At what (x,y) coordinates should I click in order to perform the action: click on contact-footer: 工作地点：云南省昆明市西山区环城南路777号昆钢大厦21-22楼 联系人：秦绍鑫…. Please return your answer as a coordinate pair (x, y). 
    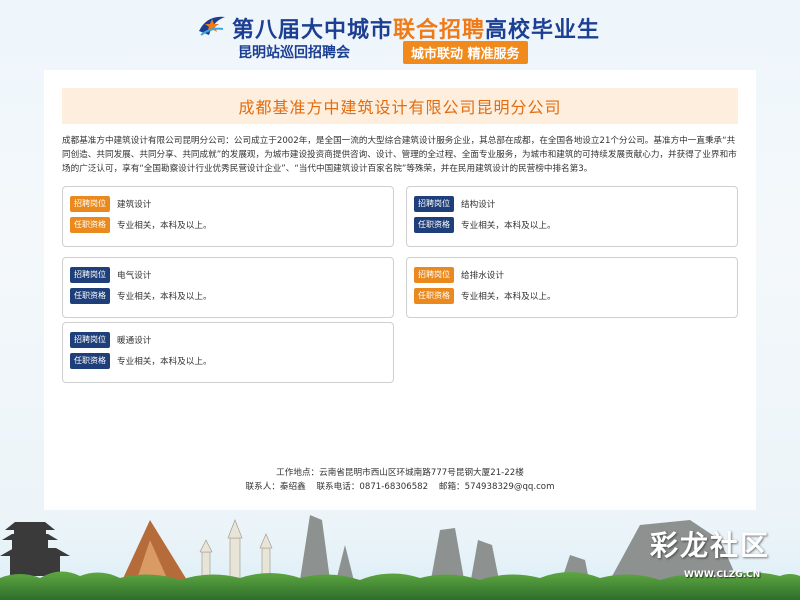
    Looking at the image, I should click on (400, 480).